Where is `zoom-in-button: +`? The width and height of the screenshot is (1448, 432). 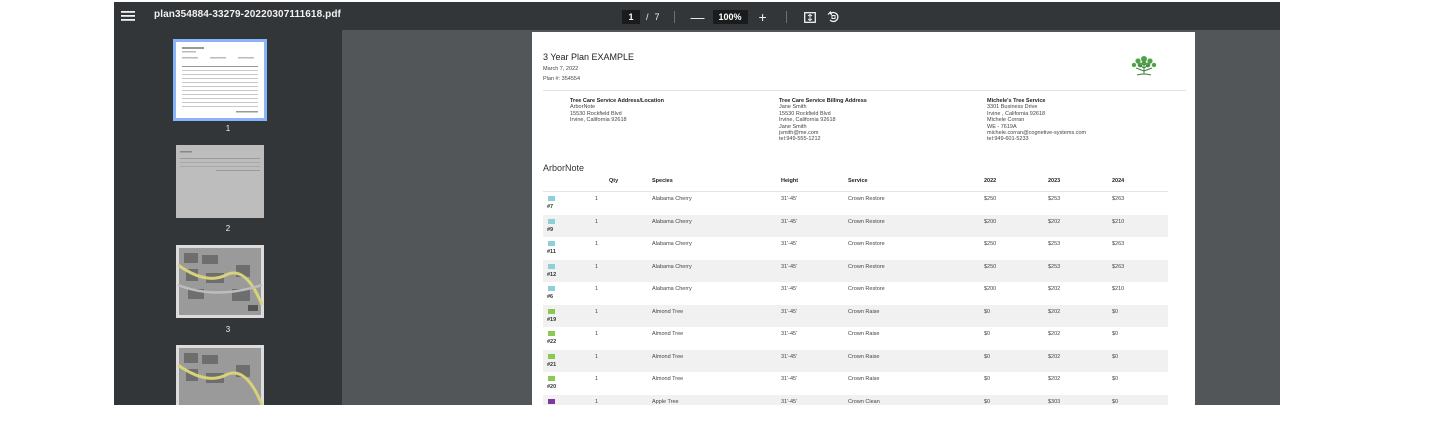 zoom-in-button: + is located at coordinates (763, 17).